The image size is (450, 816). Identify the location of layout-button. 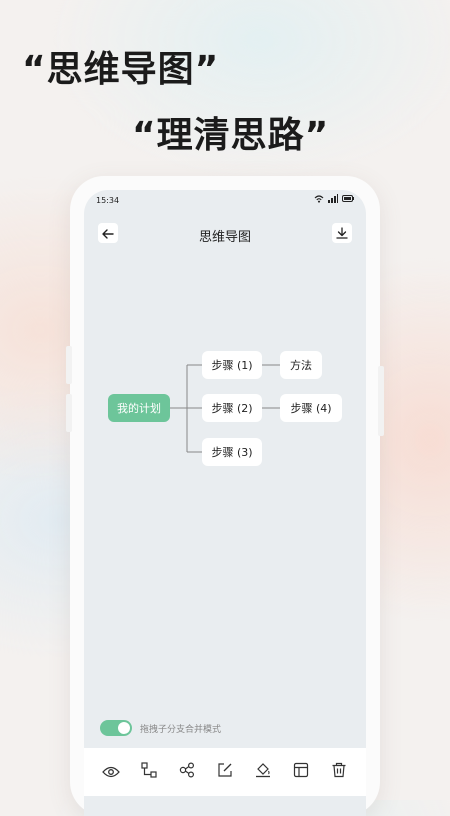
(301, 772).